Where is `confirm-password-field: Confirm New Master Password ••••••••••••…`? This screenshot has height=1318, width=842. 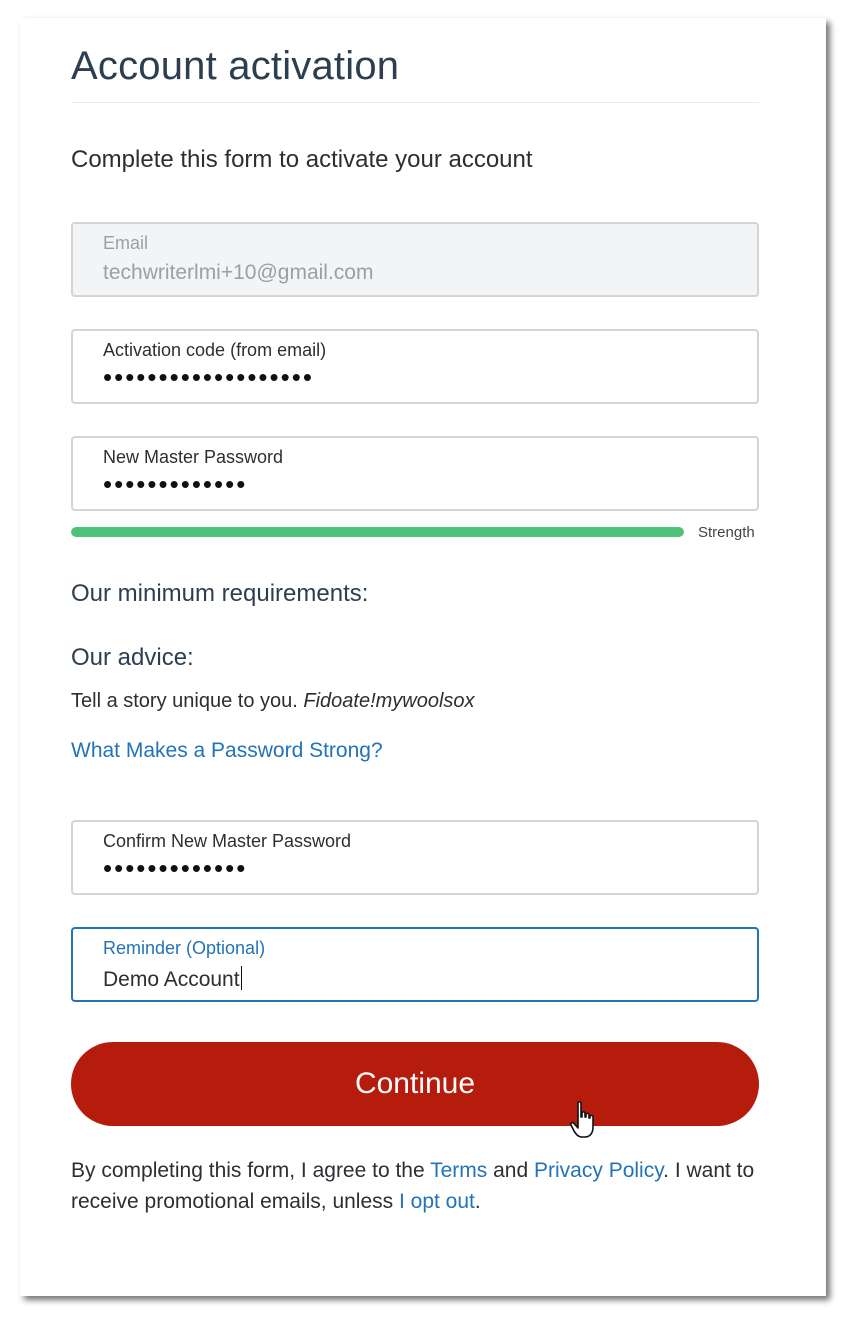
confirm-password-field: Confirm New Master Password ••••••••••••… is located at coordinates (415, 857).